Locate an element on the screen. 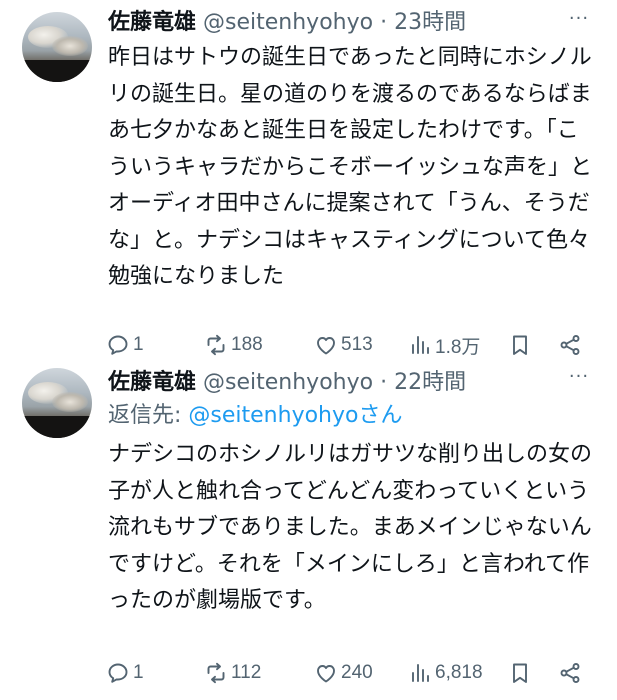 Image resolution: width=617 pixels, height=700 pixels. views-button: 6,818 is located at coordinates (445, 673).